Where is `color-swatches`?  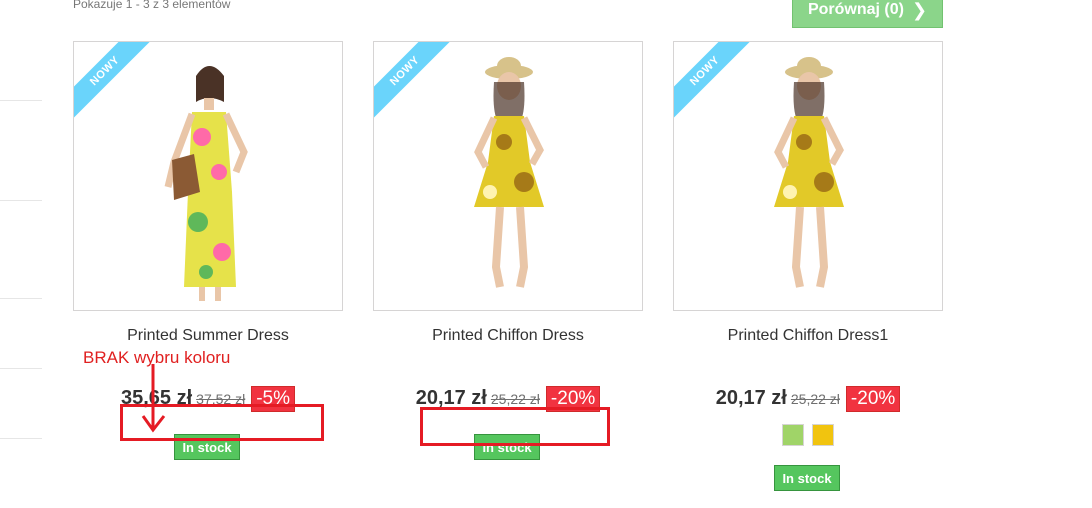
color-swatches is located at coordinates (808, 435).